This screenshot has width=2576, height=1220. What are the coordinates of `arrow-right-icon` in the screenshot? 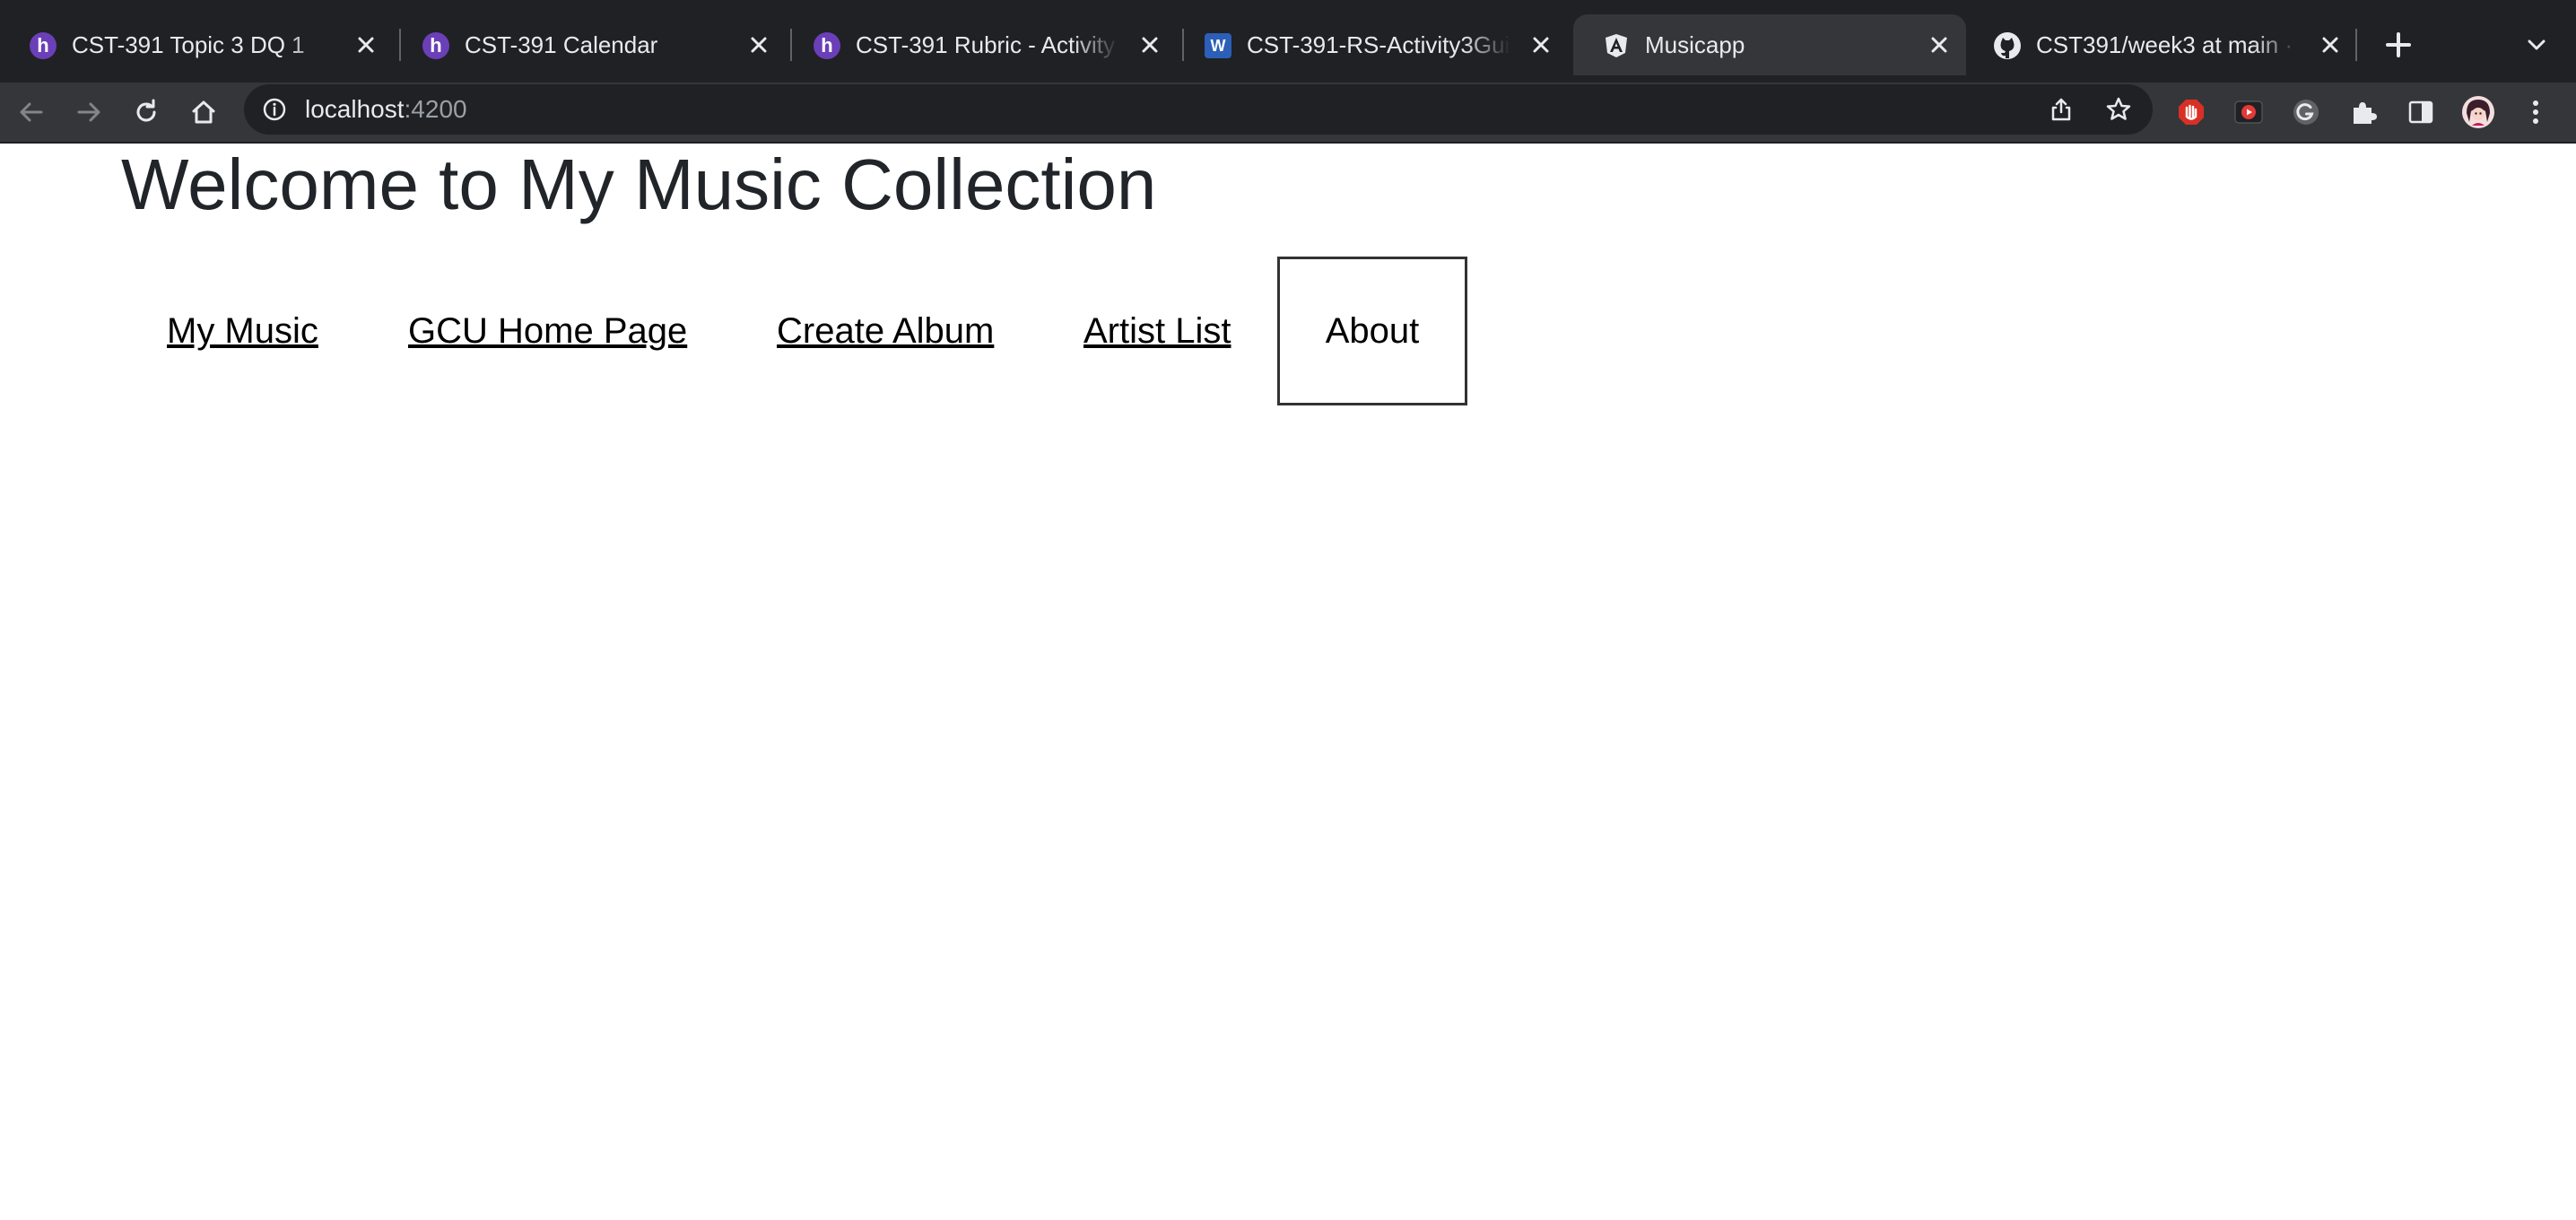 It's located at (88, 112).